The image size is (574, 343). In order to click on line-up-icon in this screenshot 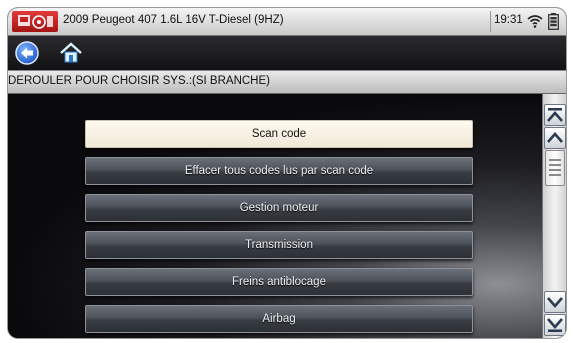, I will do `click(555, 137)`.